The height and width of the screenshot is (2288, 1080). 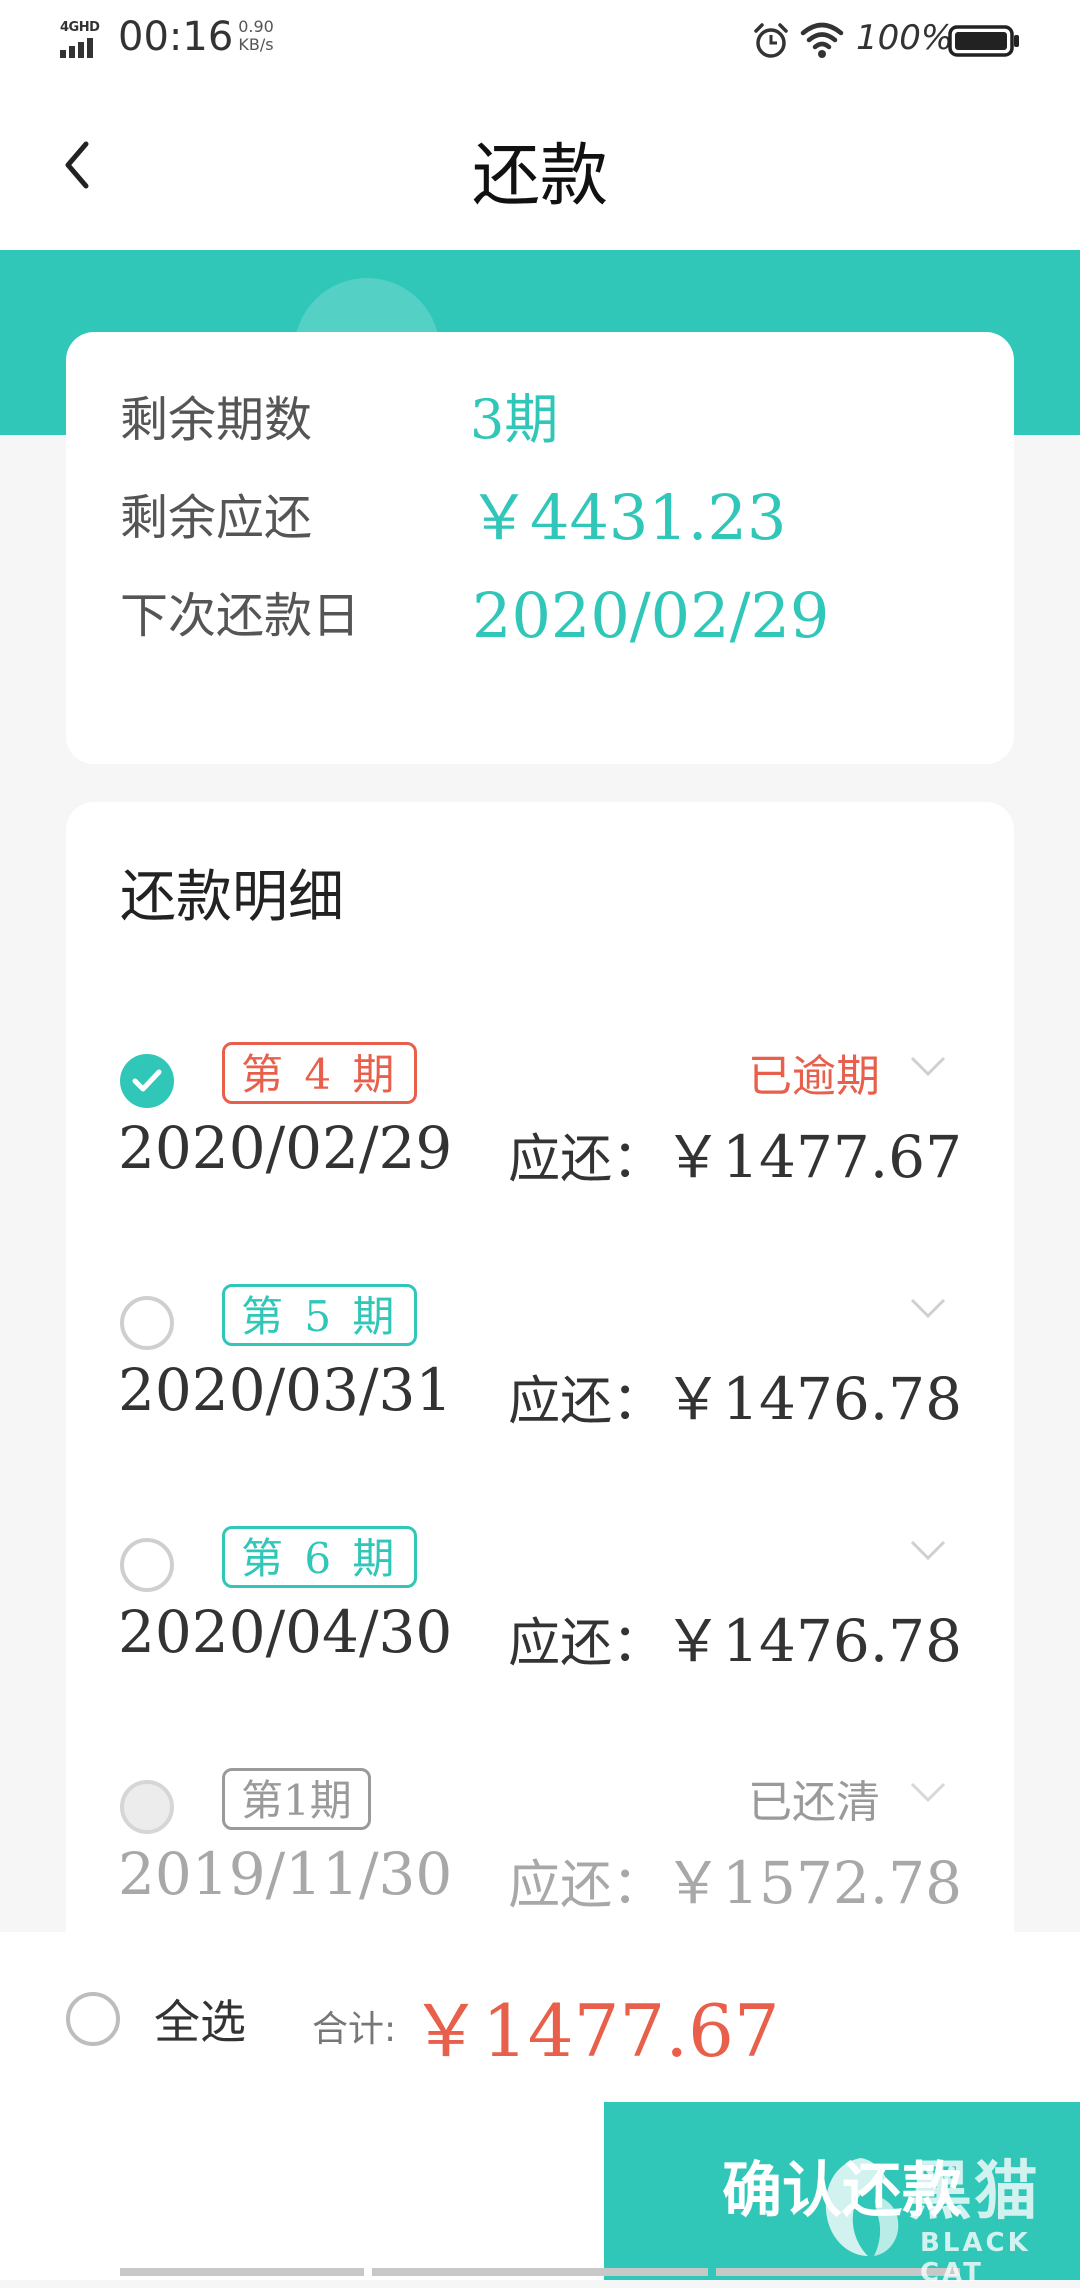 I want to click on network-speed: 0.90 KB/s, so click(x=256, y=36).